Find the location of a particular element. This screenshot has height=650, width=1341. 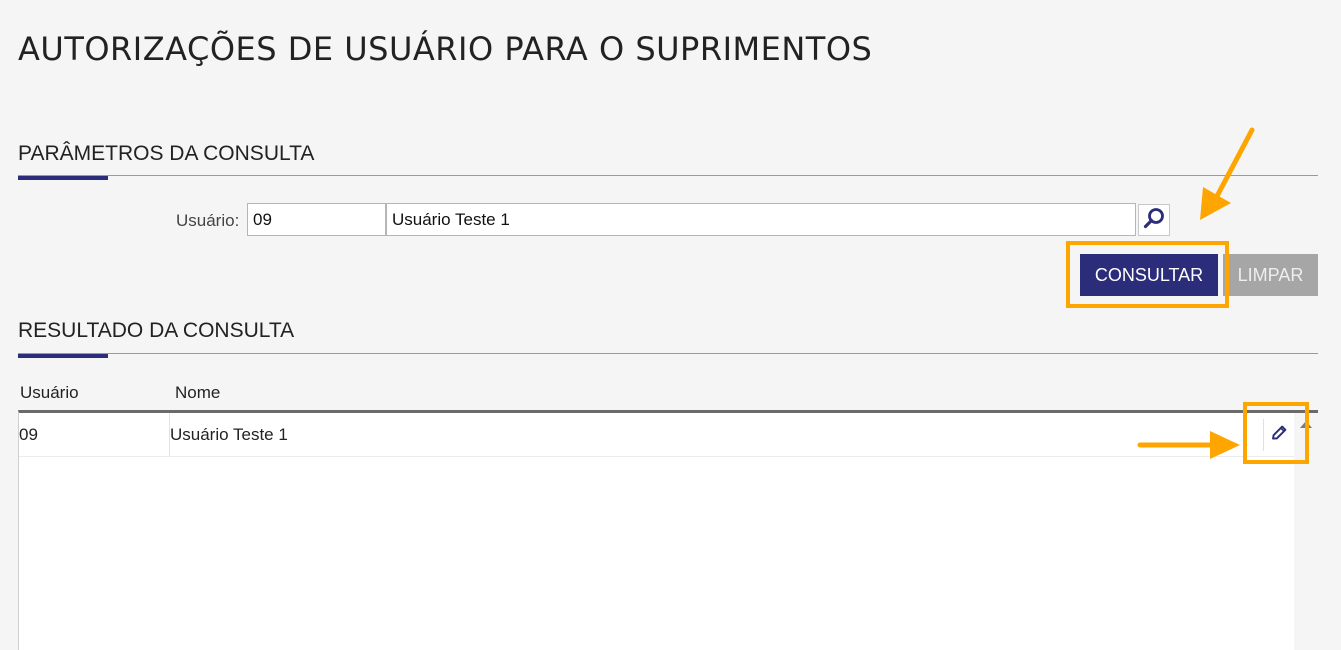

cell-nome: Usuário Teste 1 is located at coordinates (229, 434).